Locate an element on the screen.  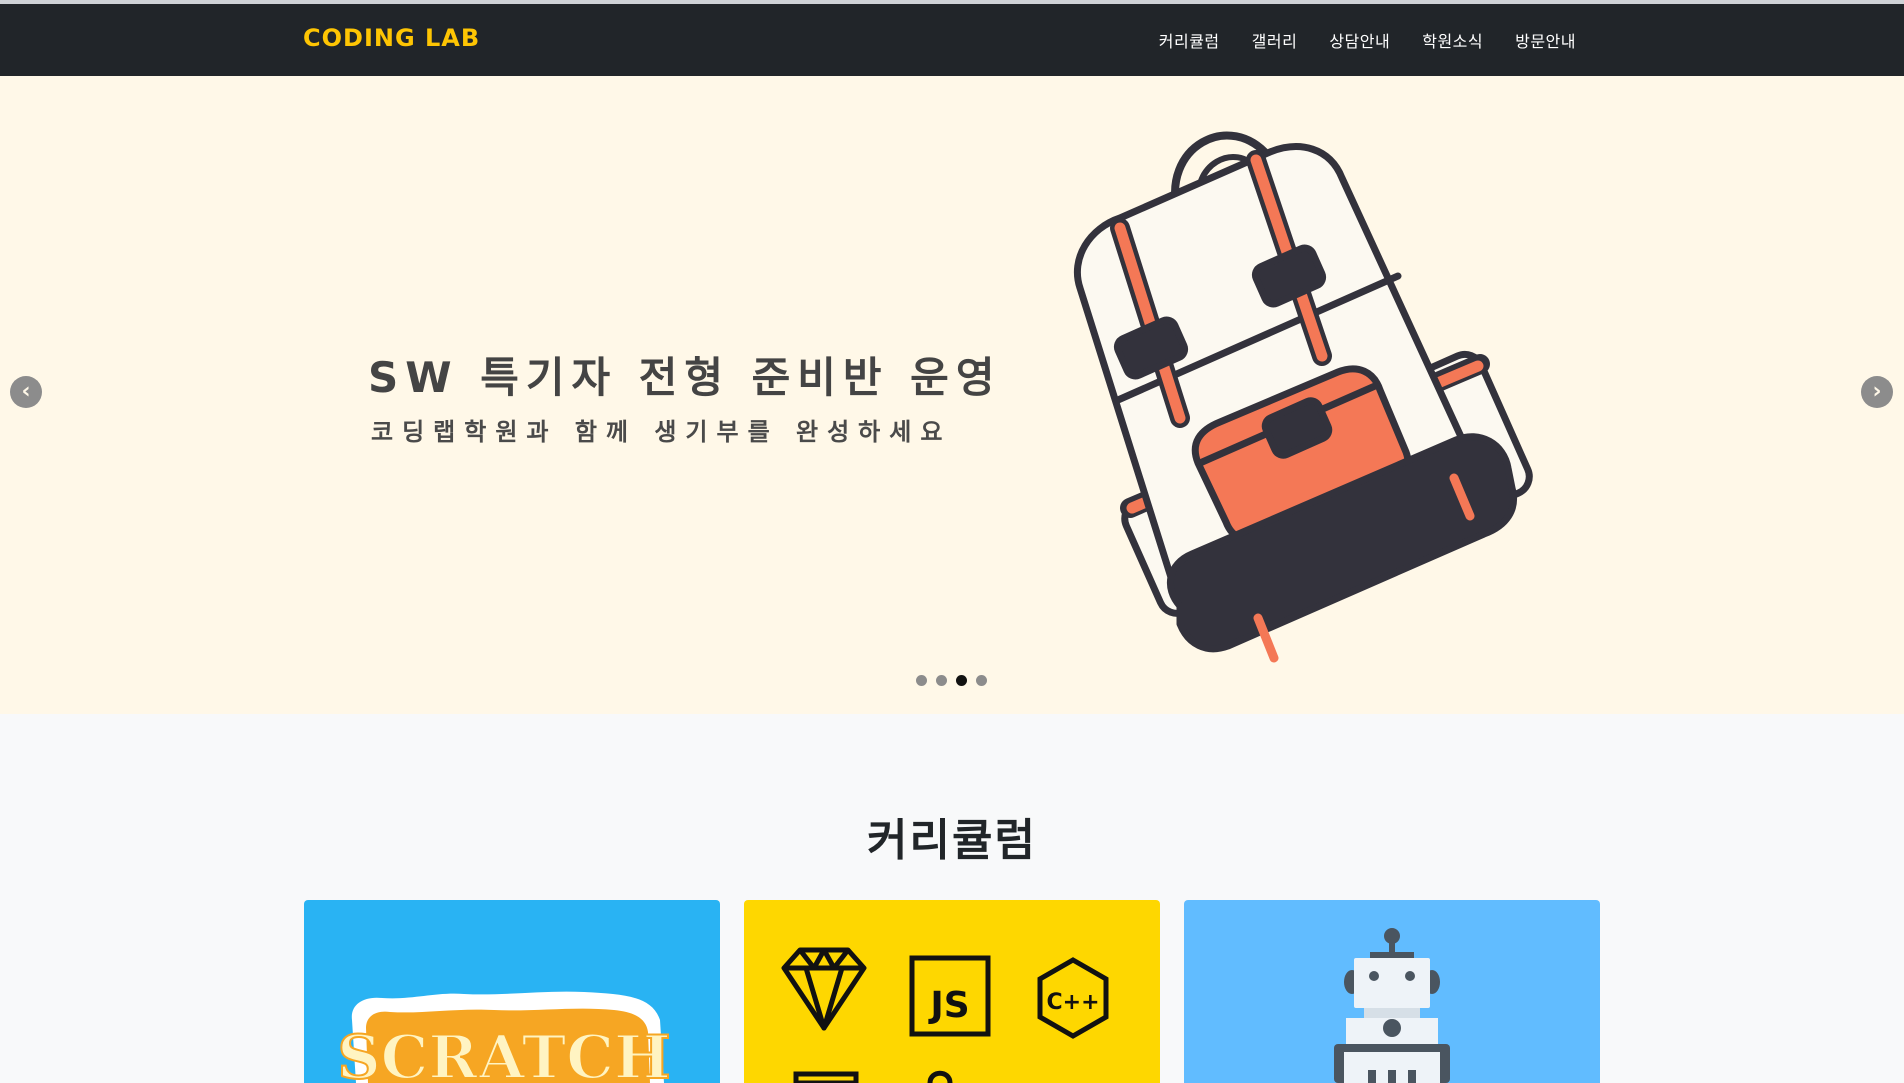
chevron-left-icon: ‹ is located at coordinates (26, 391).